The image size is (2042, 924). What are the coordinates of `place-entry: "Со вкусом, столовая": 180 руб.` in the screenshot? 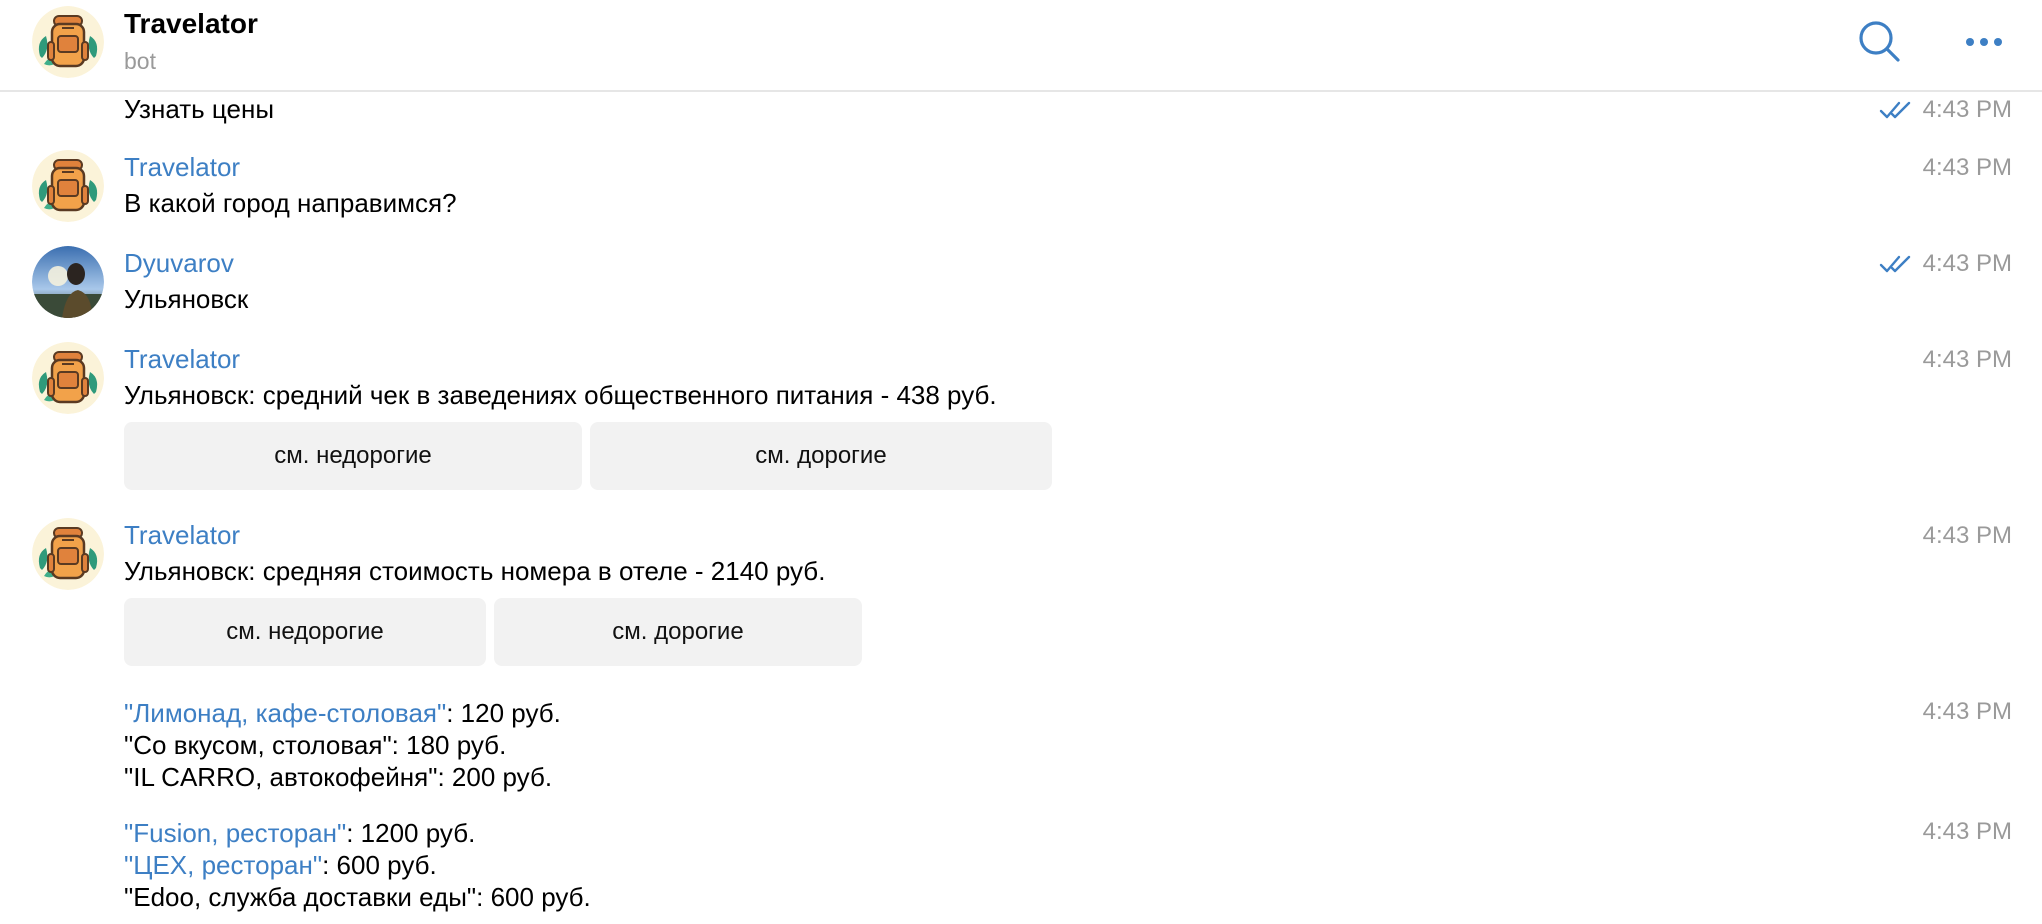 It's located at (315, 745).